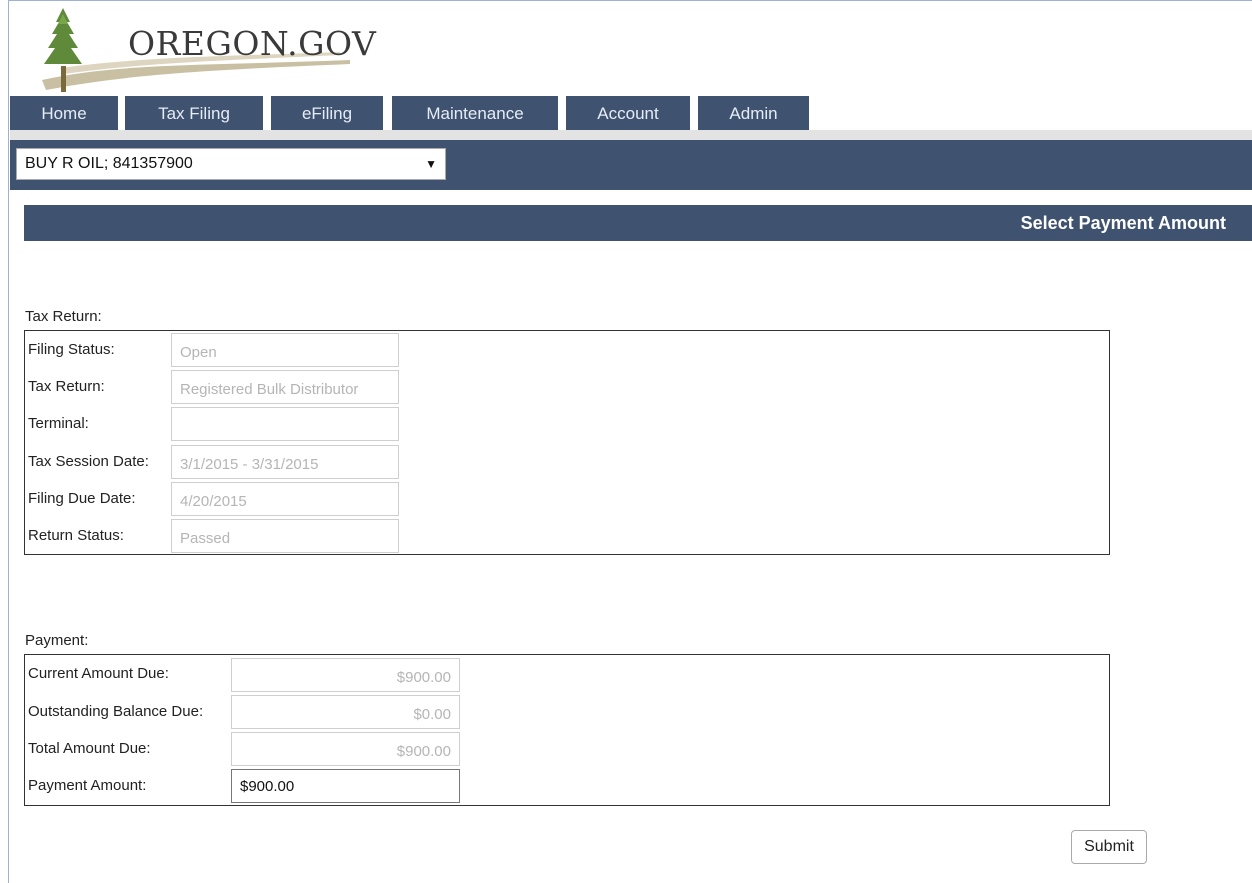 This screenshot has width=1252, height=883. What do you see at coordinates (109, 163) in the screenshot?
I see `account-select-value: BUY R OIL; 841357900` at bounding box center [109, 163].